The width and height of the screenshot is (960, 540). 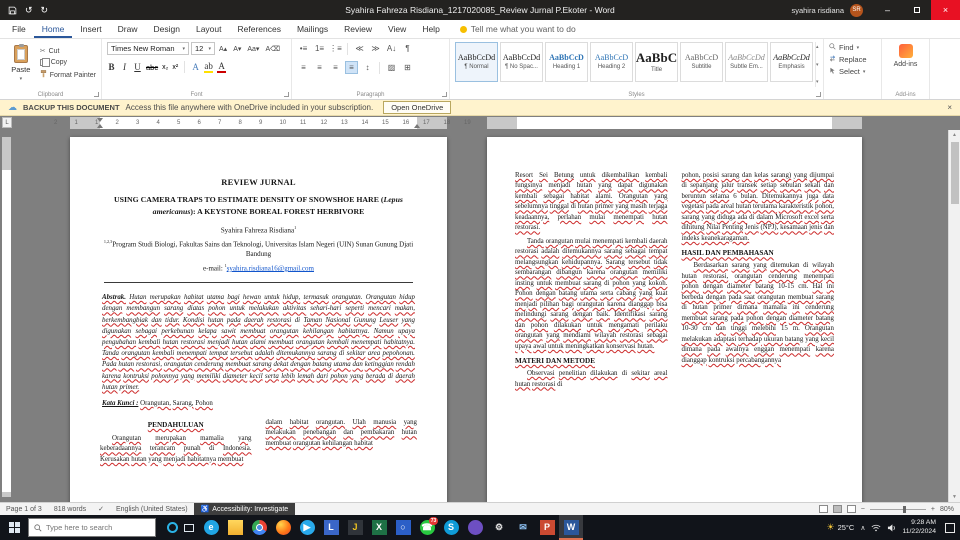 I want to click on settings-icon: ⚙, so click(x=499, y=527).